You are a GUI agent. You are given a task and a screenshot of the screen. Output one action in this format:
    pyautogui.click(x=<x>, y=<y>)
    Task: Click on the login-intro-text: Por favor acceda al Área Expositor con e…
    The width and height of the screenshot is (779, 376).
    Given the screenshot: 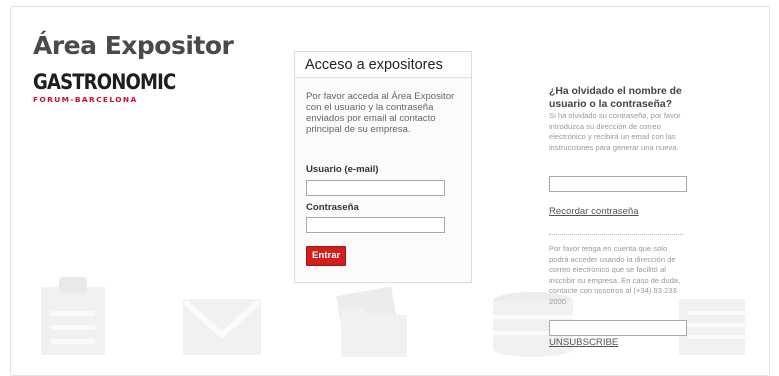 What is the action you would take?
    pyautogui.click(x=380, y=113)
    